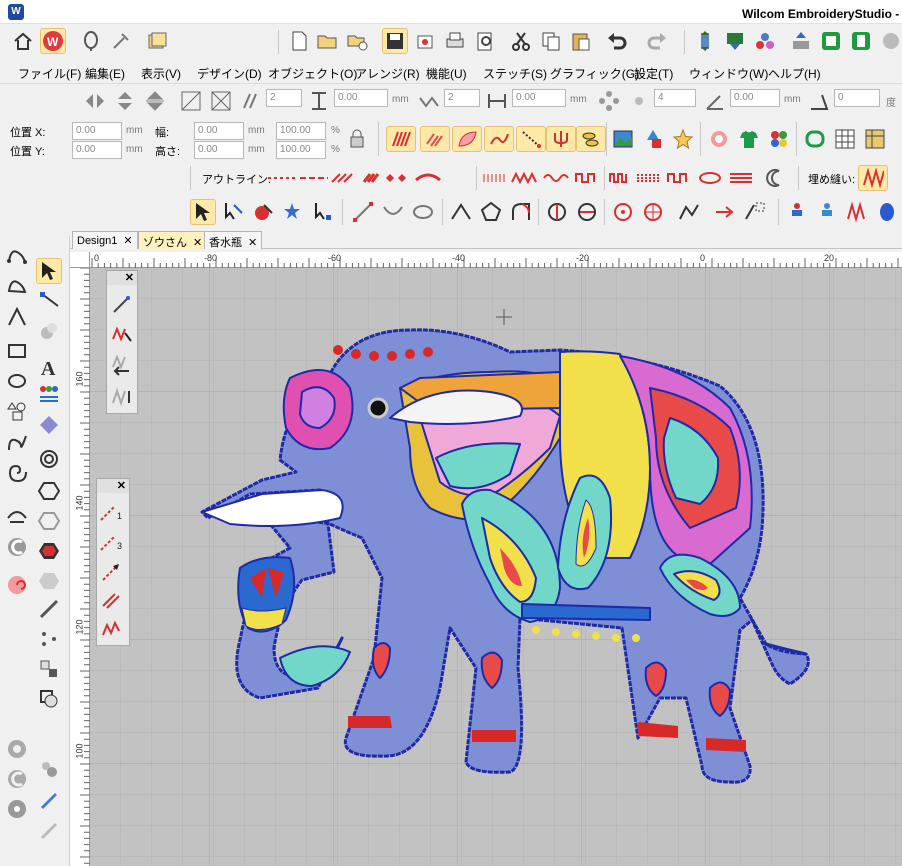 The height and width of the screenshot is (866, 902). What do you see at coordinates (639, 101) in the screenshot?
I see `count-icon` at bounding box center [639, 101].